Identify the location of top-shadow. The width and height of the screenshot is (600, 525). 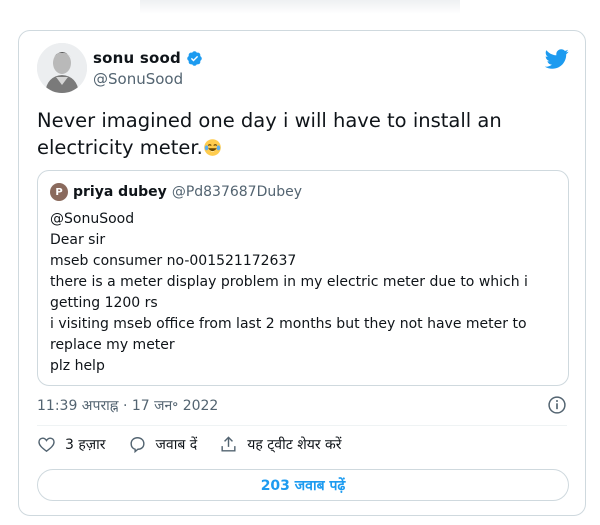
(300, 7).